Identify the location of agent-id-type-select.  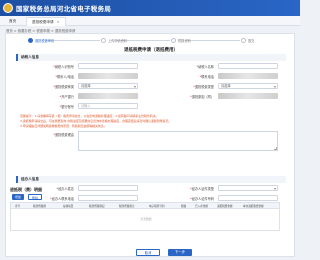
(248, 188).